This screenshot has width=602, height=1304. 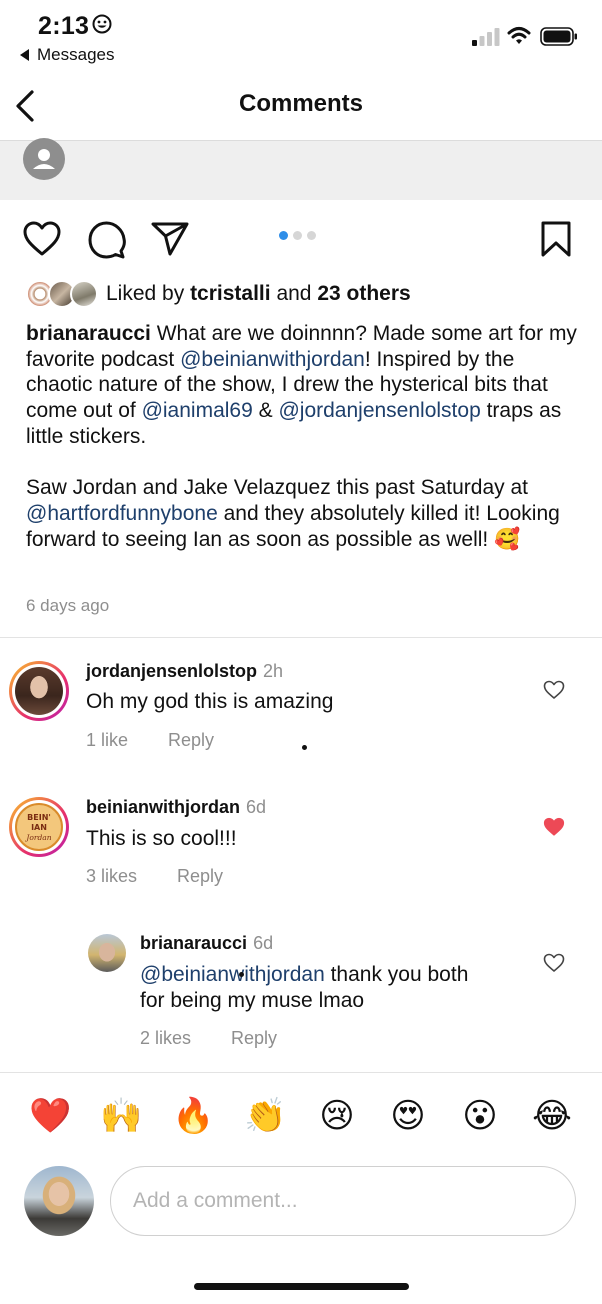 I want to click on comment-text: This is so cool!!!, so click(x=161, y=838).